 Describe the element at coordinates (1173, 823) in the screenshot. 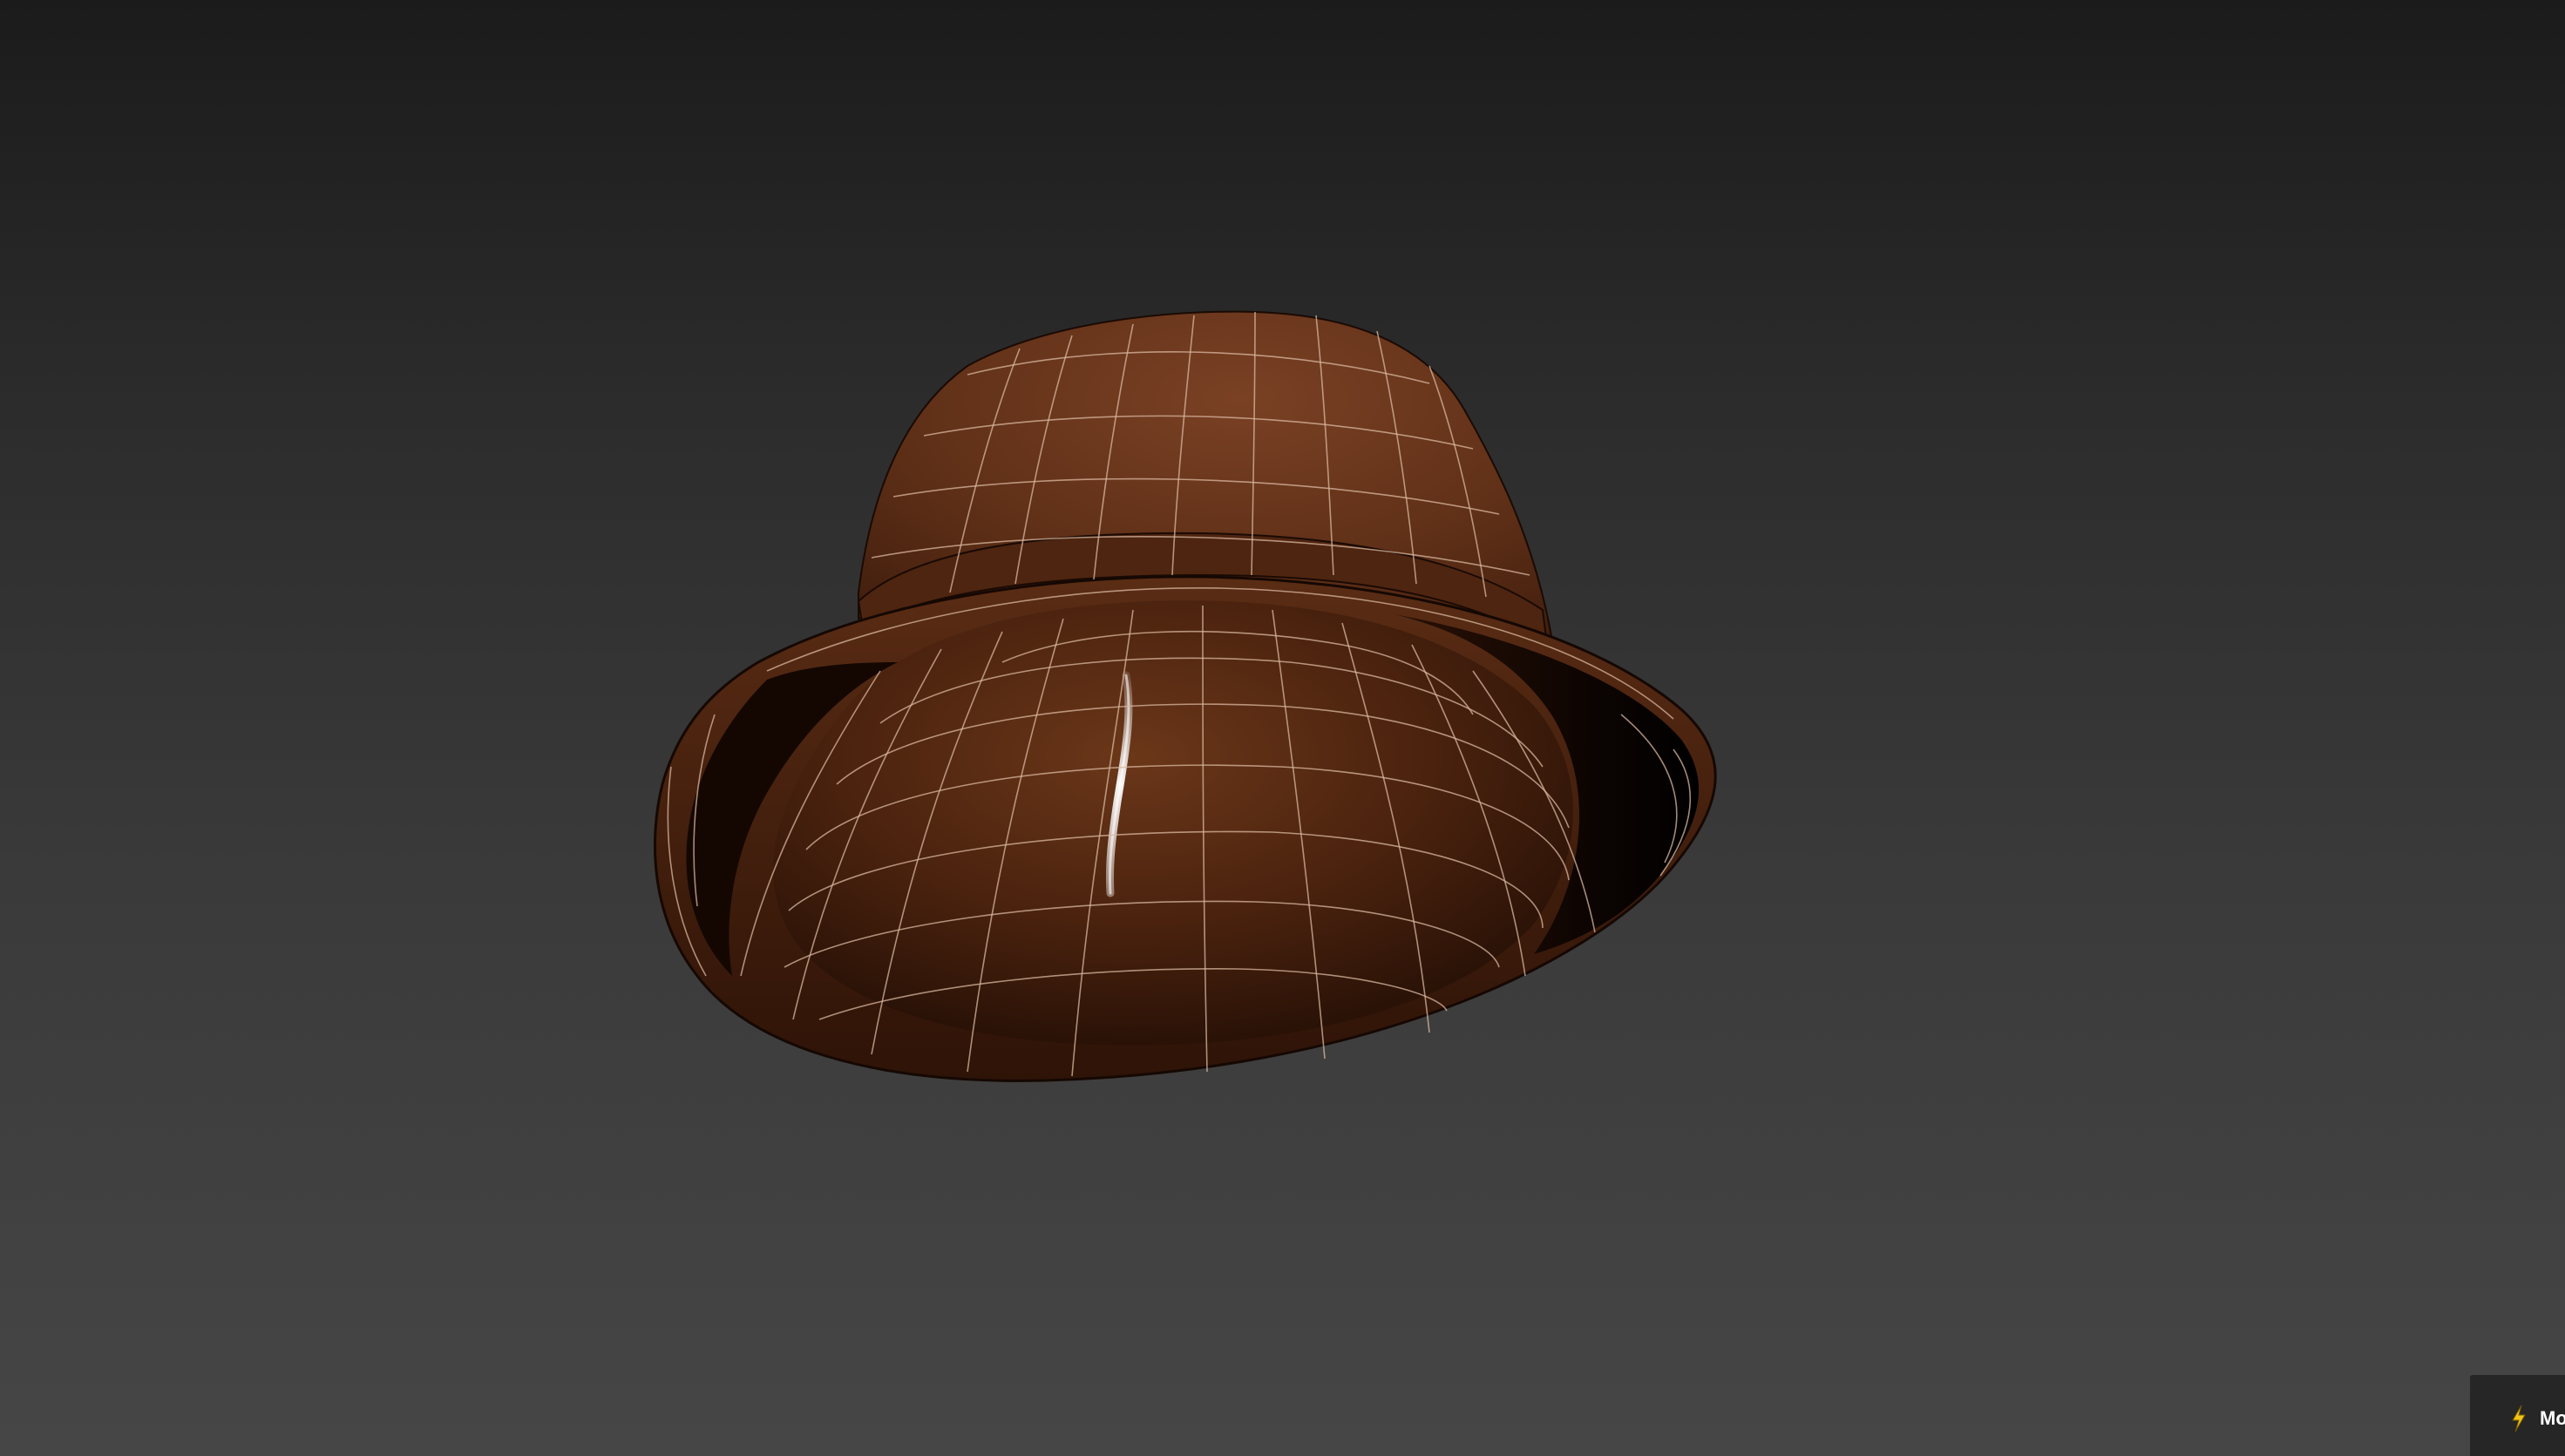

I see `hat-inner-bowl` at that location.